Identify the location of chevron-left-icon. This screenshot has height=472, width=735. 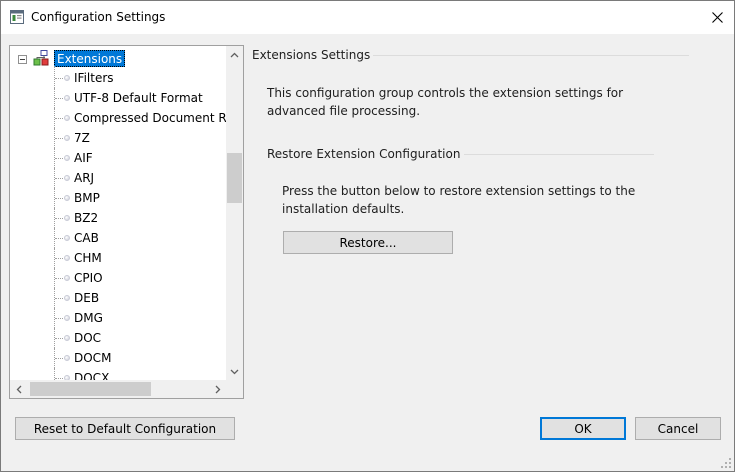
(18, 389).